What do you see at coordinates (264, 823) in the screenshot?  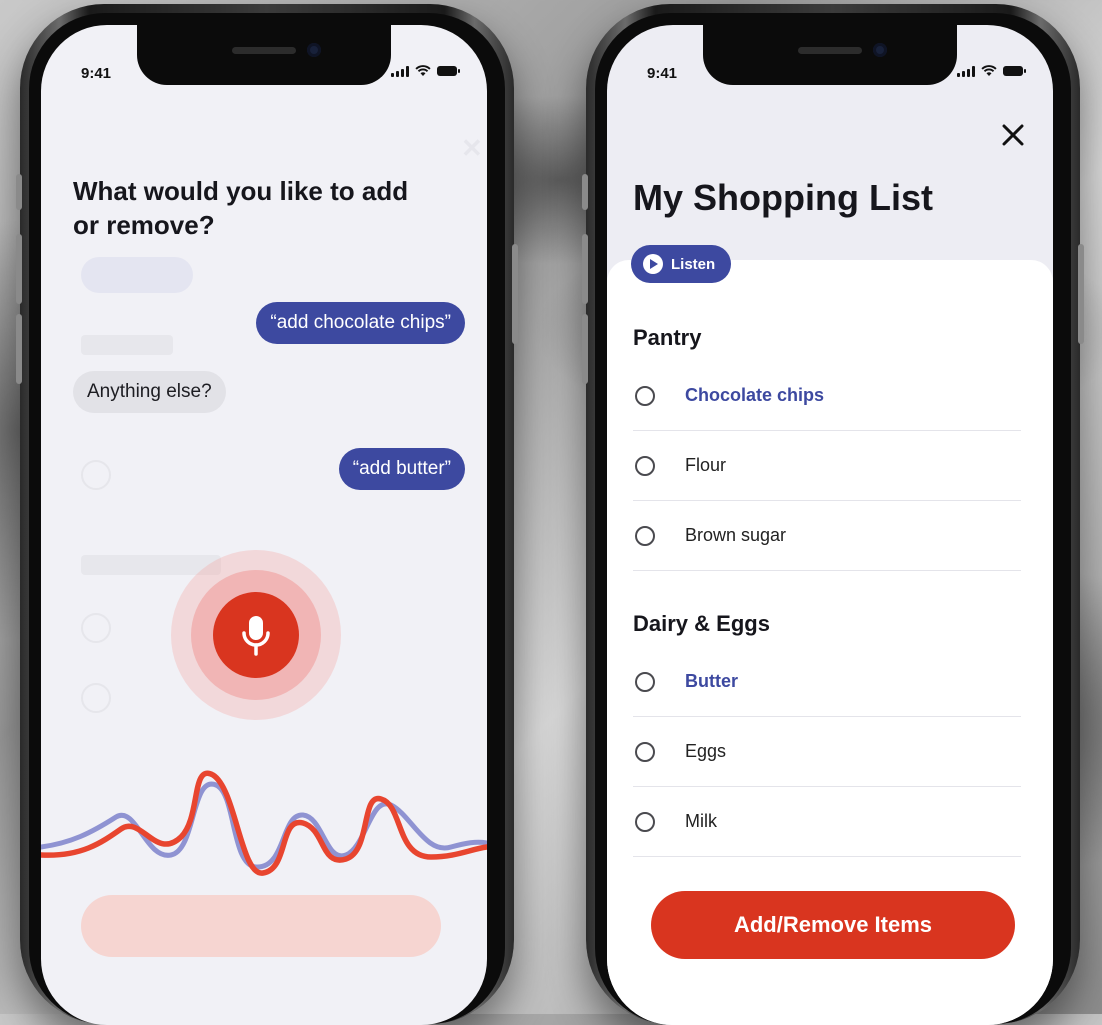 I see `voice-waveform` at bounding box center [264, 823].